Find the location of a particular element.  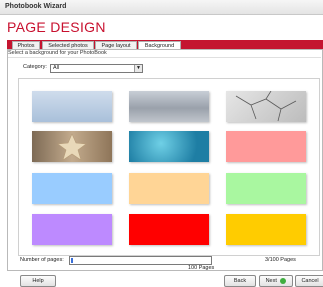

thumb-starfish-sand is located at coordinates (72, 146).